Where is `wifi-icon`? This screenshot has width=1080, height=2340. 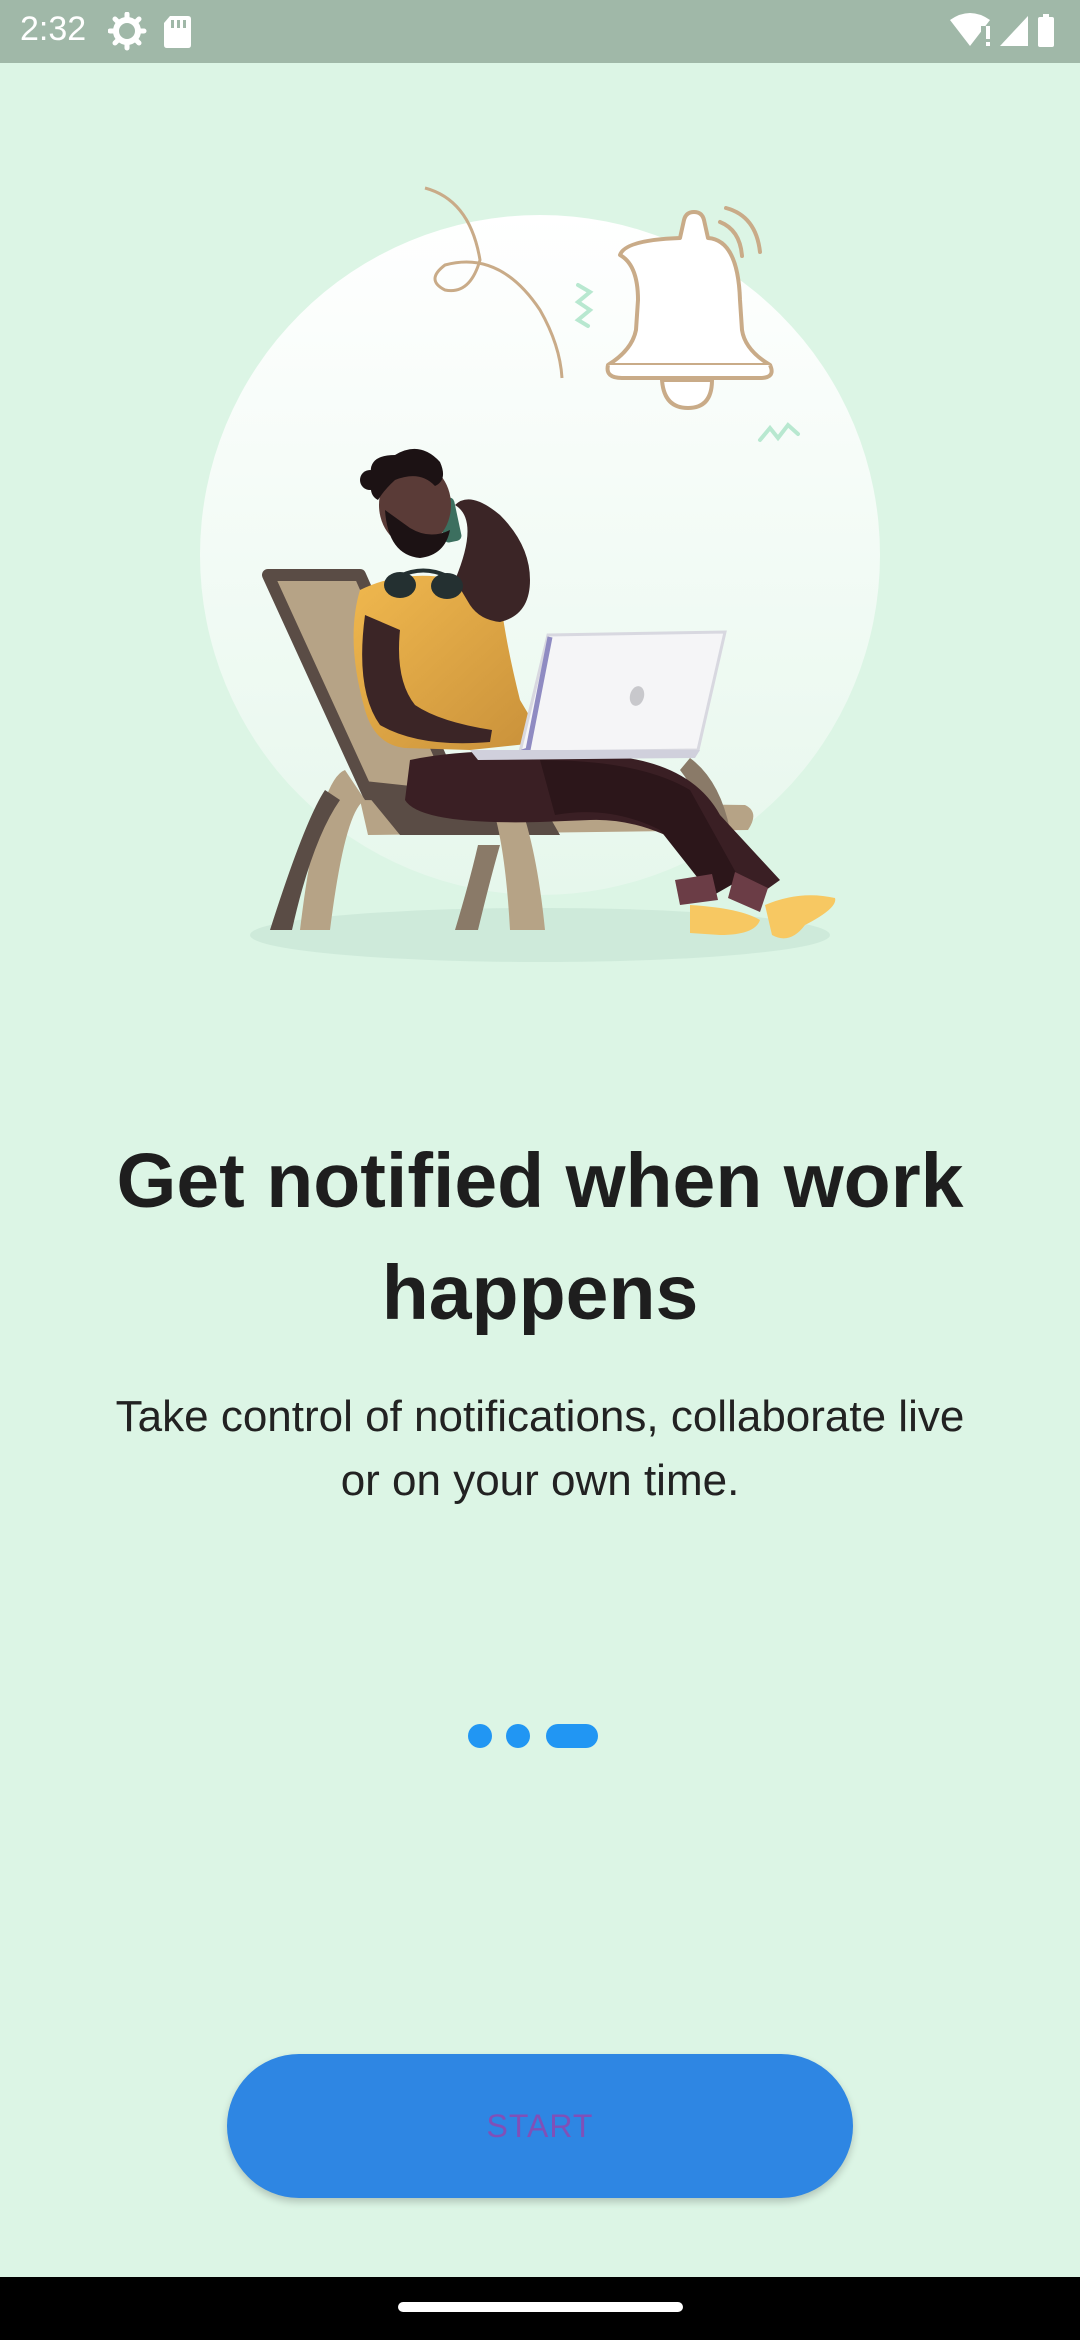
wifi-icon is located at coordinates (970, 29).